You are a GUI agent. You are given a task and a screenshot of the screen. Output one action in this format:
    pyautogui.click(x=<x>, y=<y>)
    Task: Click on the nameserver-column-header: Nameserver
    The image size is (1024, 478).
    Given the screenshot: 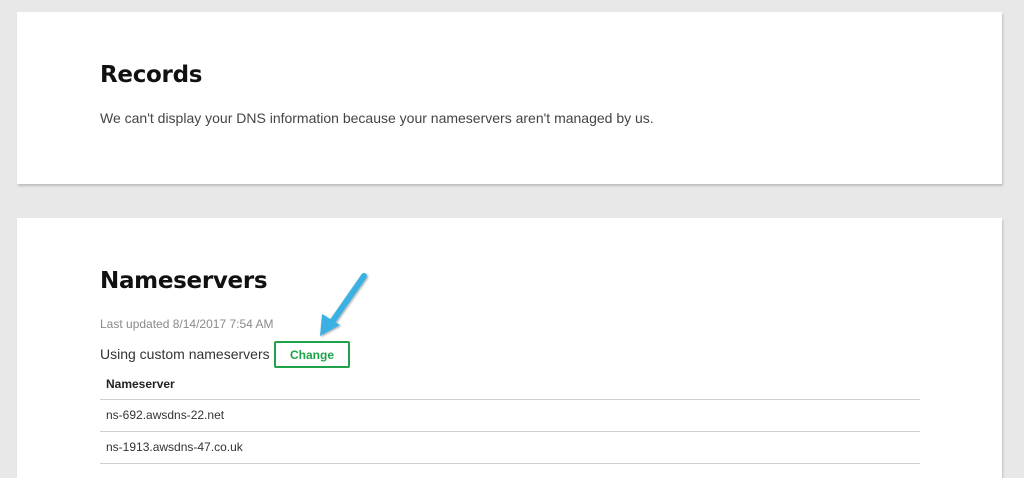 What is the action you would take?
    pyautogui.click(x=510, y=385)
    